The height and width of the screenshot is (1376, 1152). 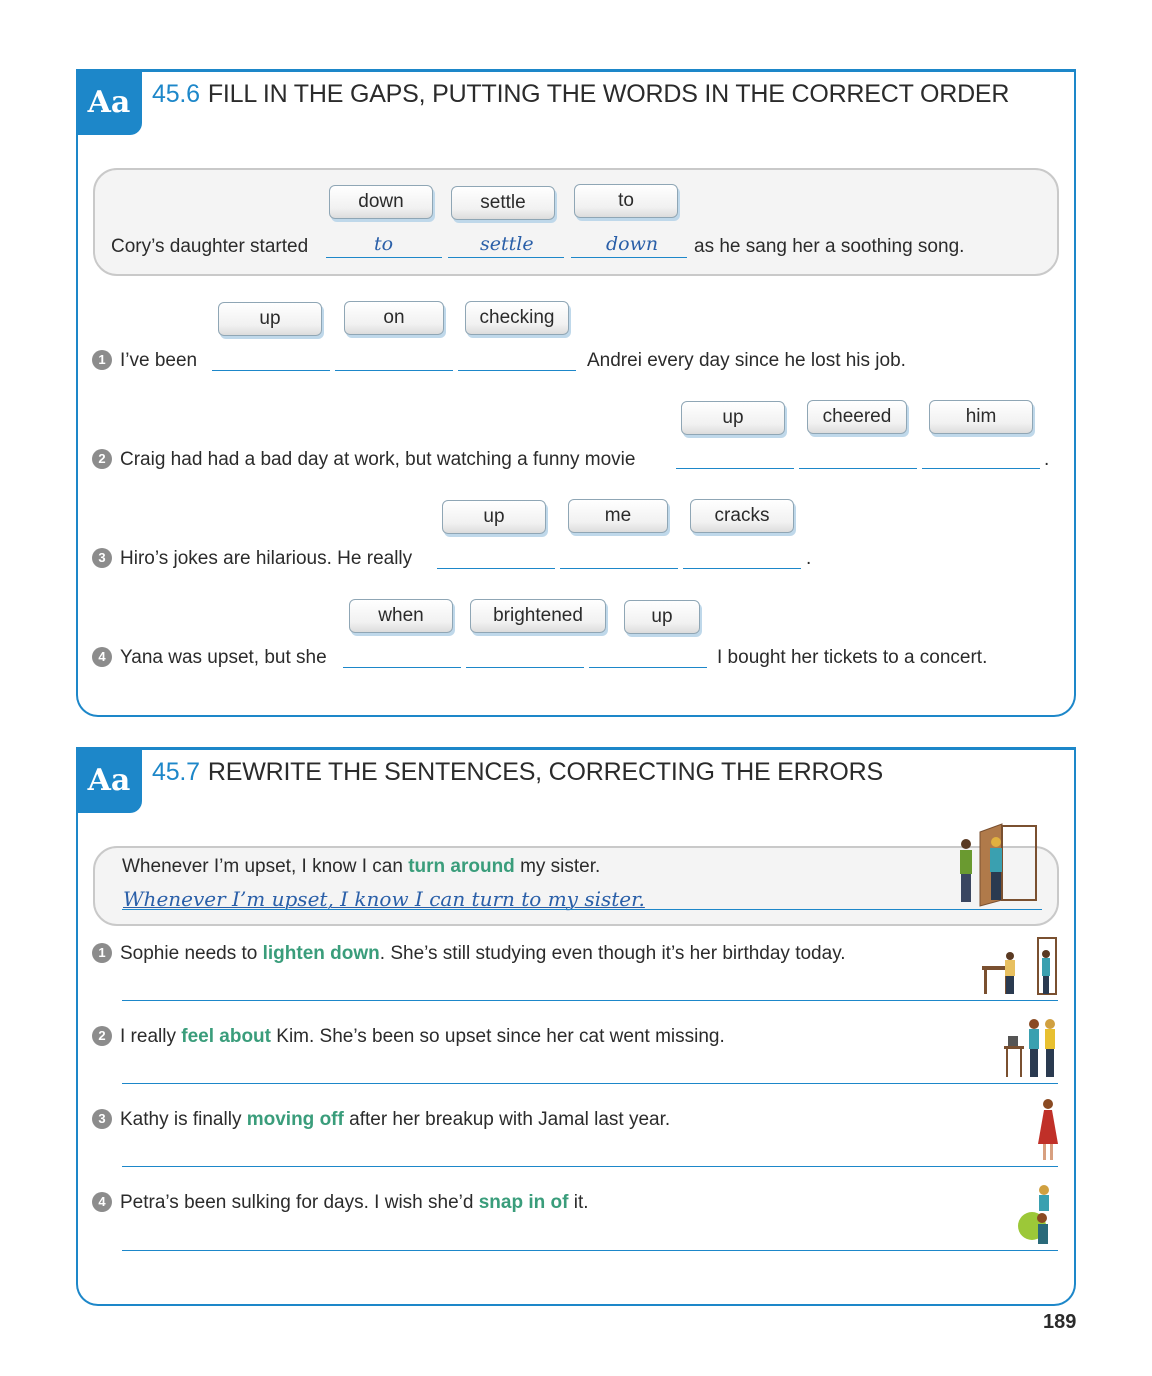 What do you see at coordinates (266, 558) in the screenshot?
I see `sentence-start: Hiro’s jokes are hilarious. He really` at bounding box center [266, 558].